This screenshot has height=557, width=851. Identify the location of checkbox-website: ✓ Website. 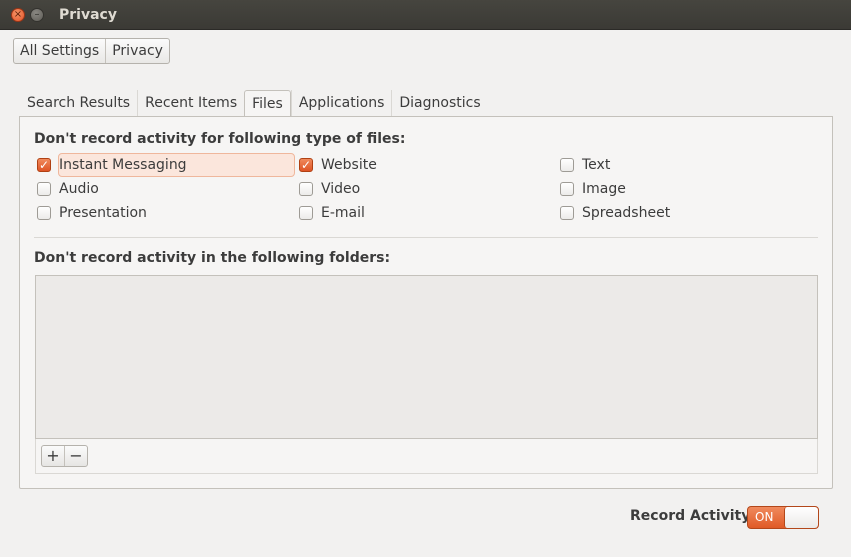
(338, 165).